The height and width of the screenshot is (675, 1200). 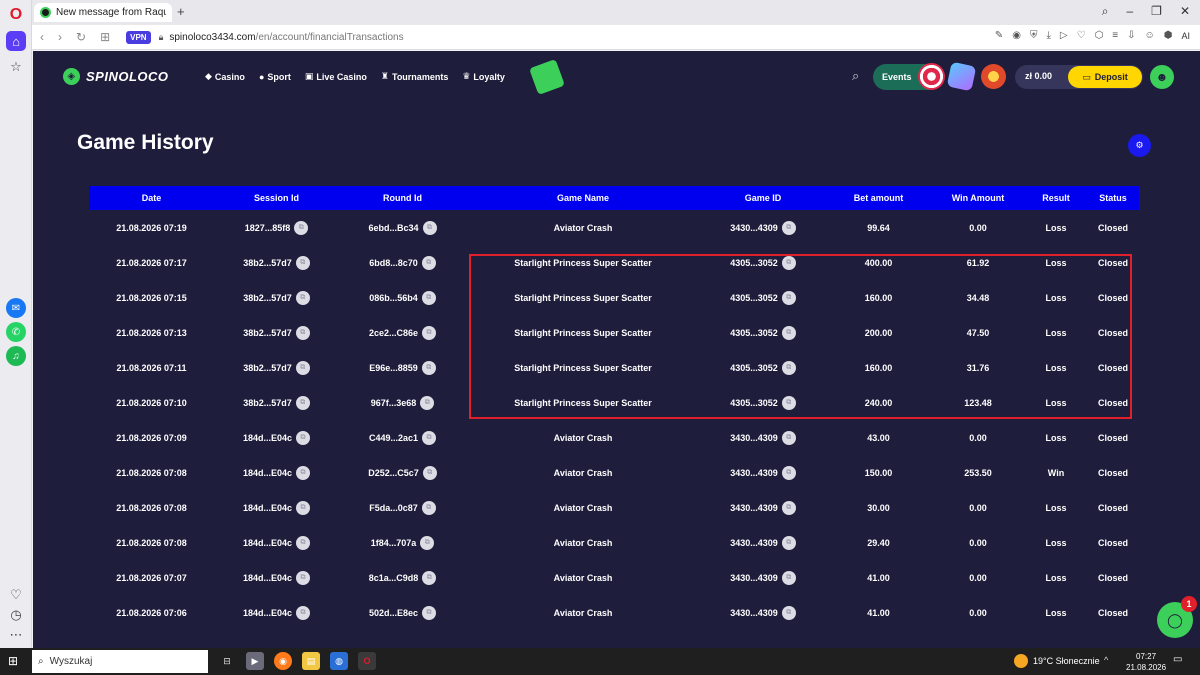 What do you see at coordinates (547, 77) in the screenshot?
I see `cash-promo-icon` at bounding box center [547, 77].